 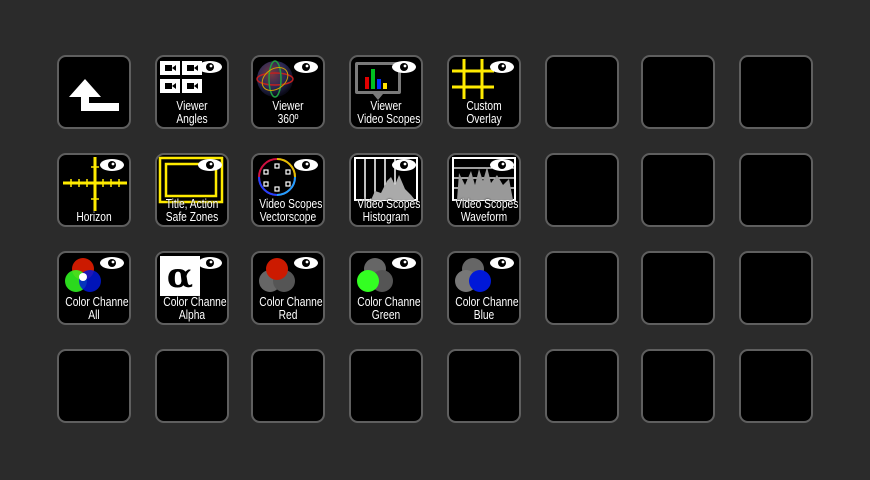 I want to click on custom-overlay-key: Custom Overlay, so click(x=484, y=92).